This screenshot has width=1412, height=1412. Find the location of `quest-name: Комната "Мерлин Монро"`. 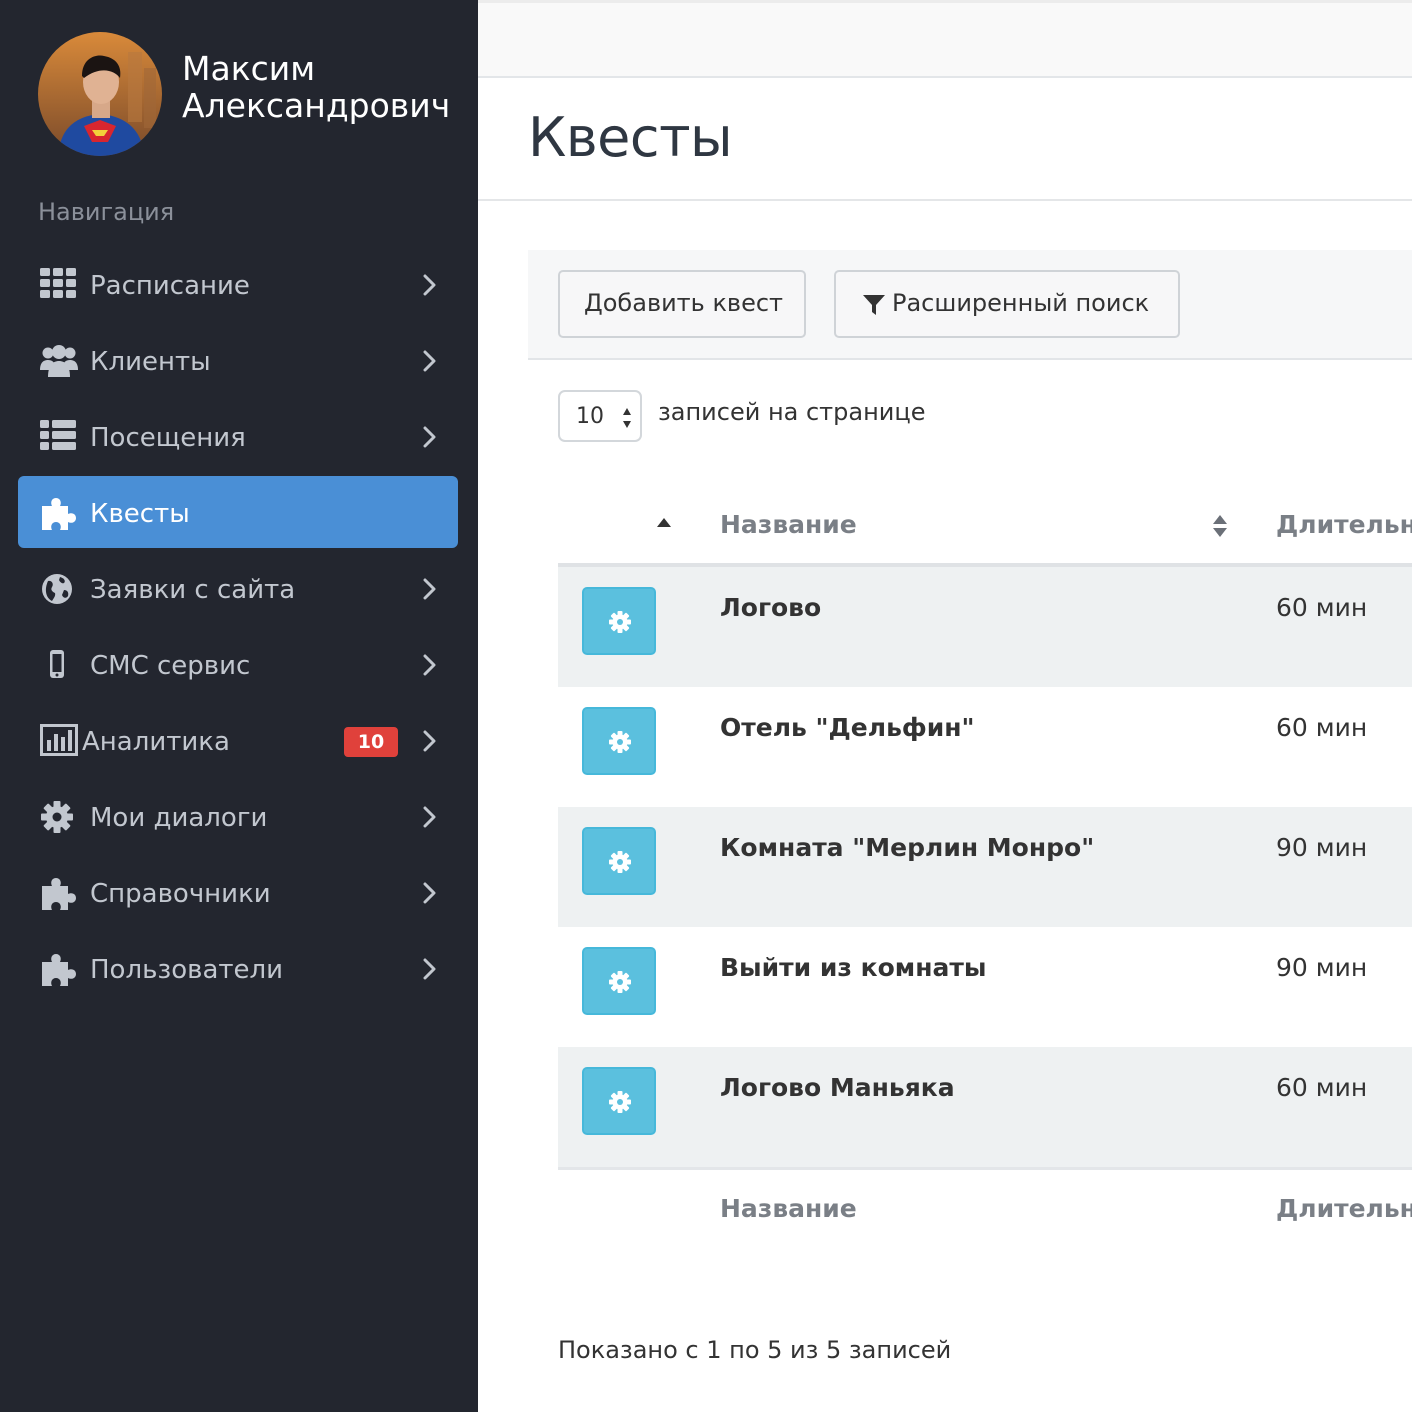

quest-name: Комната "Мерлин Монро" is located at coordinates (907, 847).